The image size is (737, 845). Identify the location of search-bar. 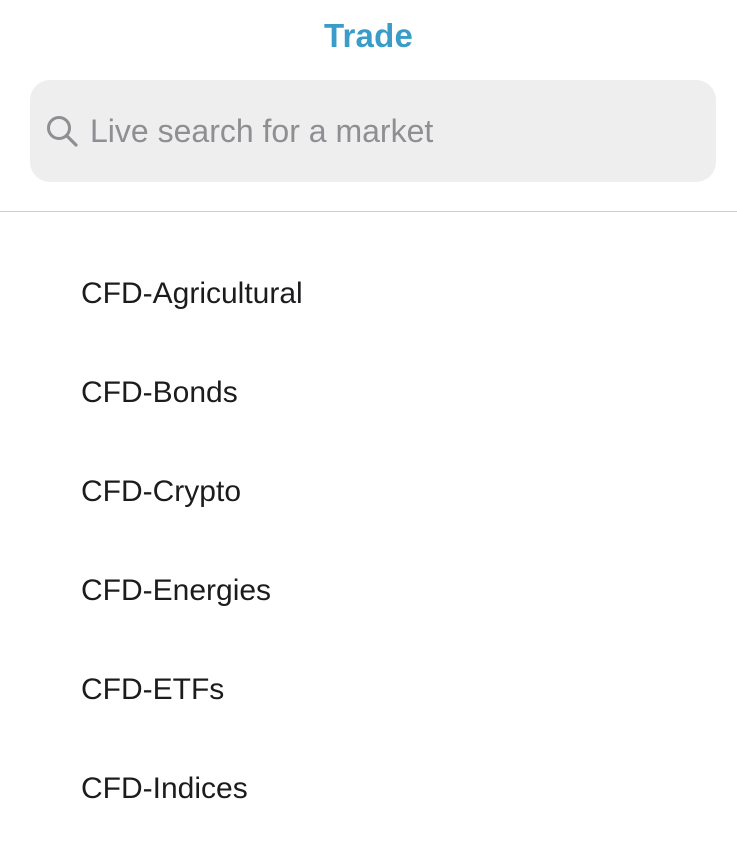
(373, 131).